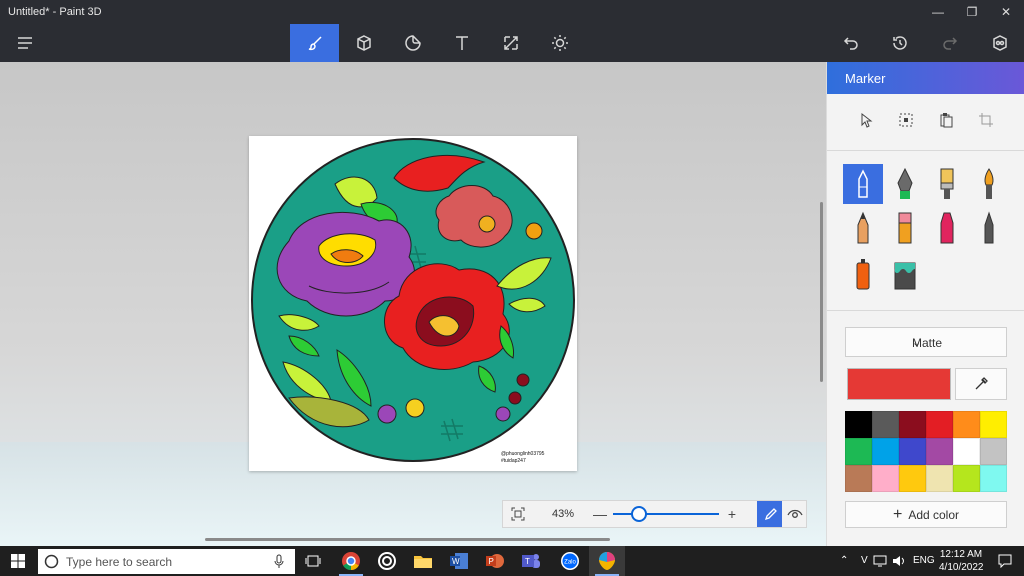  I want to click on text-button, so click(461, 43).